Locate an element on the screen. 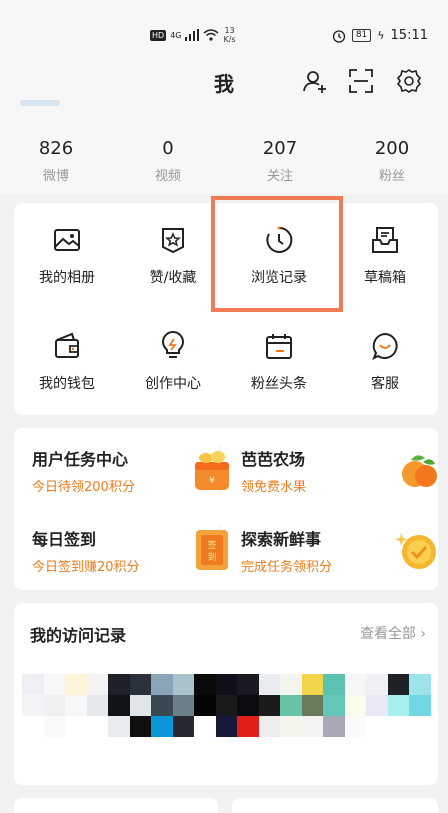  signin-envelope-icon: 签到 is located at coordinates (212, 550).